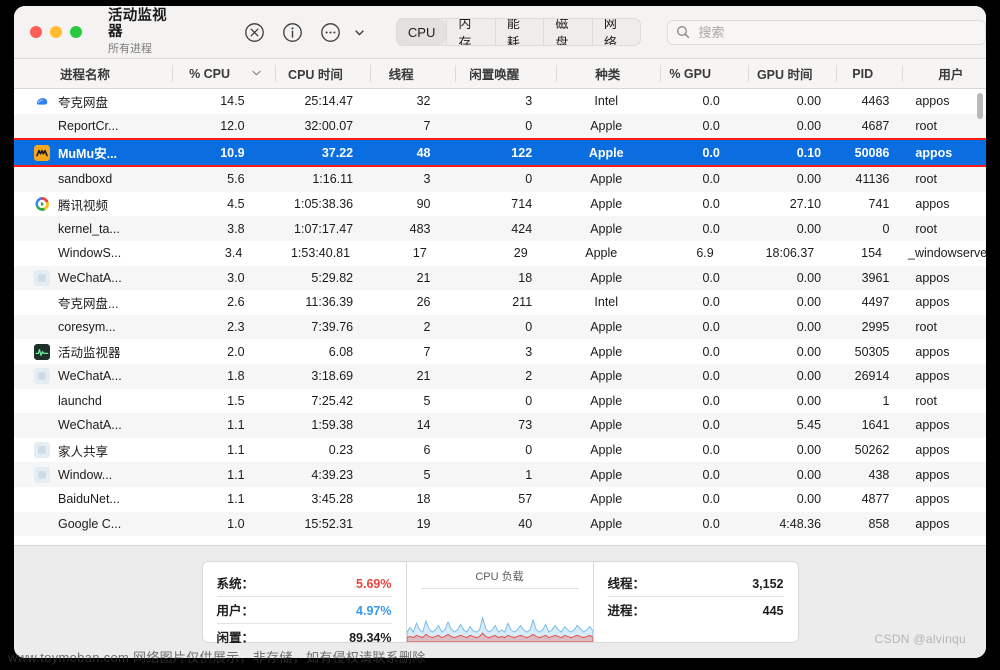  I want to click on cell-cpu-time: 7:39.76, so click(332, 327).